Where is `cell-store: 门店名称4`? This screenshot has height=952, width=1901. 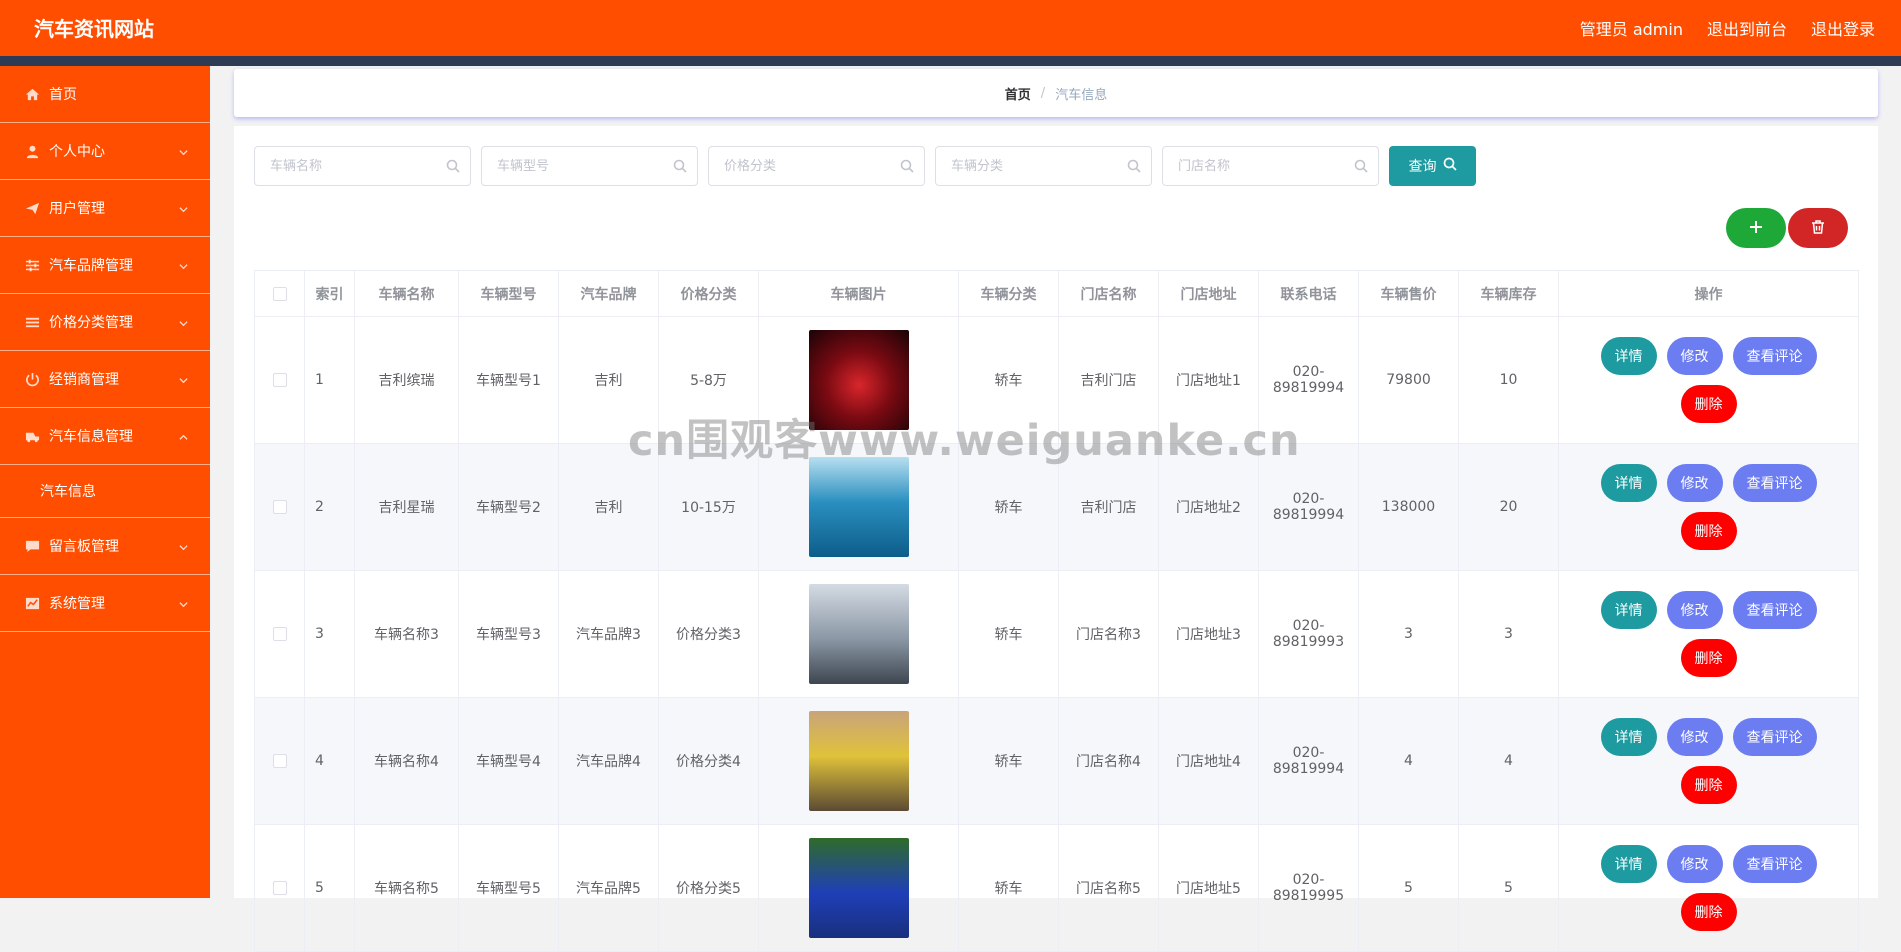 cell-store: 门店名称4 is located at coordinates (1108, 761).